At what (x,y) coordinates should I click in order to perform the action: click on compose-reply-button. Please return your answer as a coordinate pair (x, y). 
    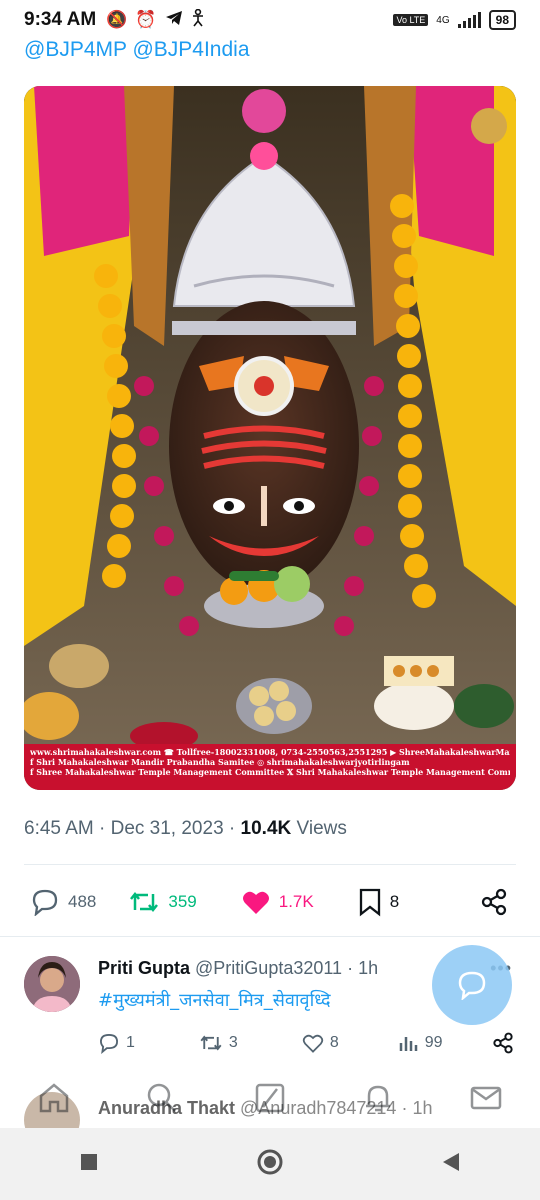
    Looking at the image, I should click on (472, 985).